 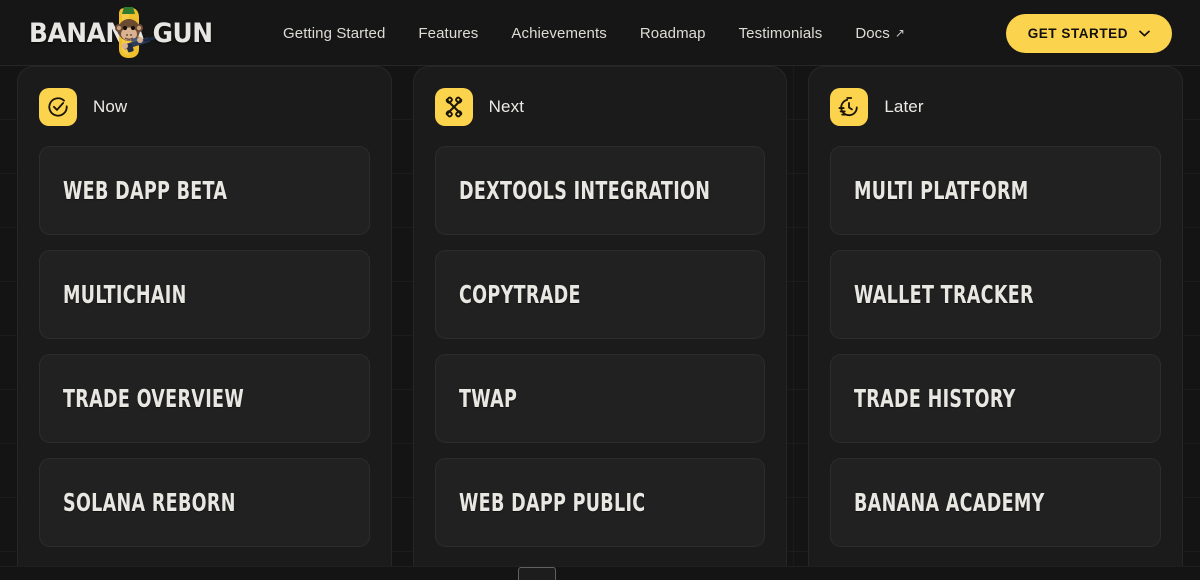 What do you see at coordinates (935, 398) in the screenshot?
I see `card-title: TRADE HISTORY` at bounding box center [935, 398].